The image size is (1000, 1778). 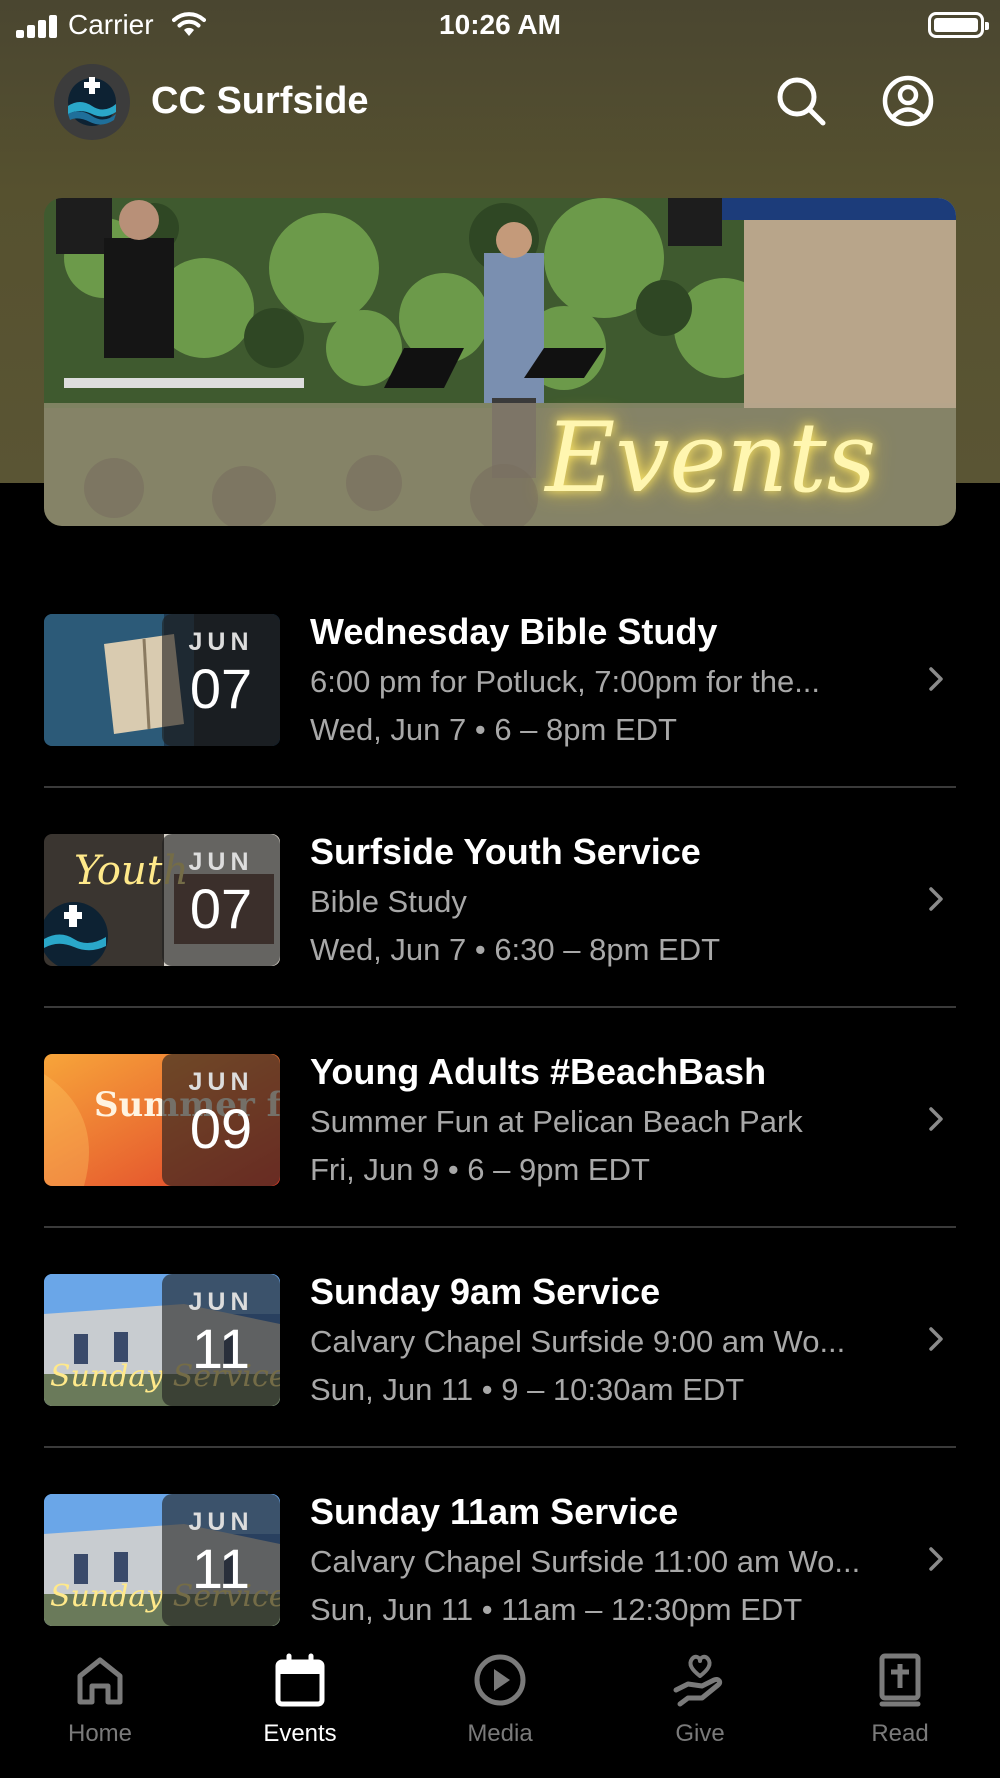 I want to click on play-icon, so click(x=500, y=1680).